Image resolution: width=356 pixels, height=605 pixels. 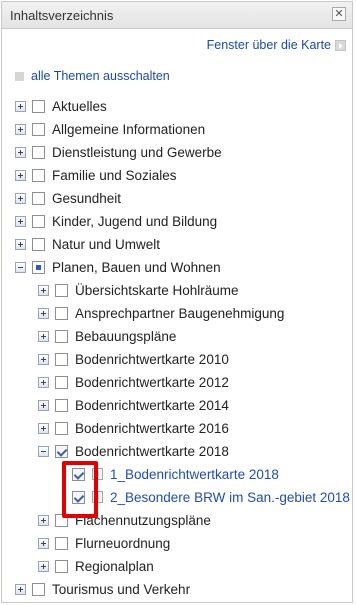 What do you see at coordinates (269, 45) in the screenshot?
I see `window-position-link: Fenster über die Karte` at bounding box center [269, 45].